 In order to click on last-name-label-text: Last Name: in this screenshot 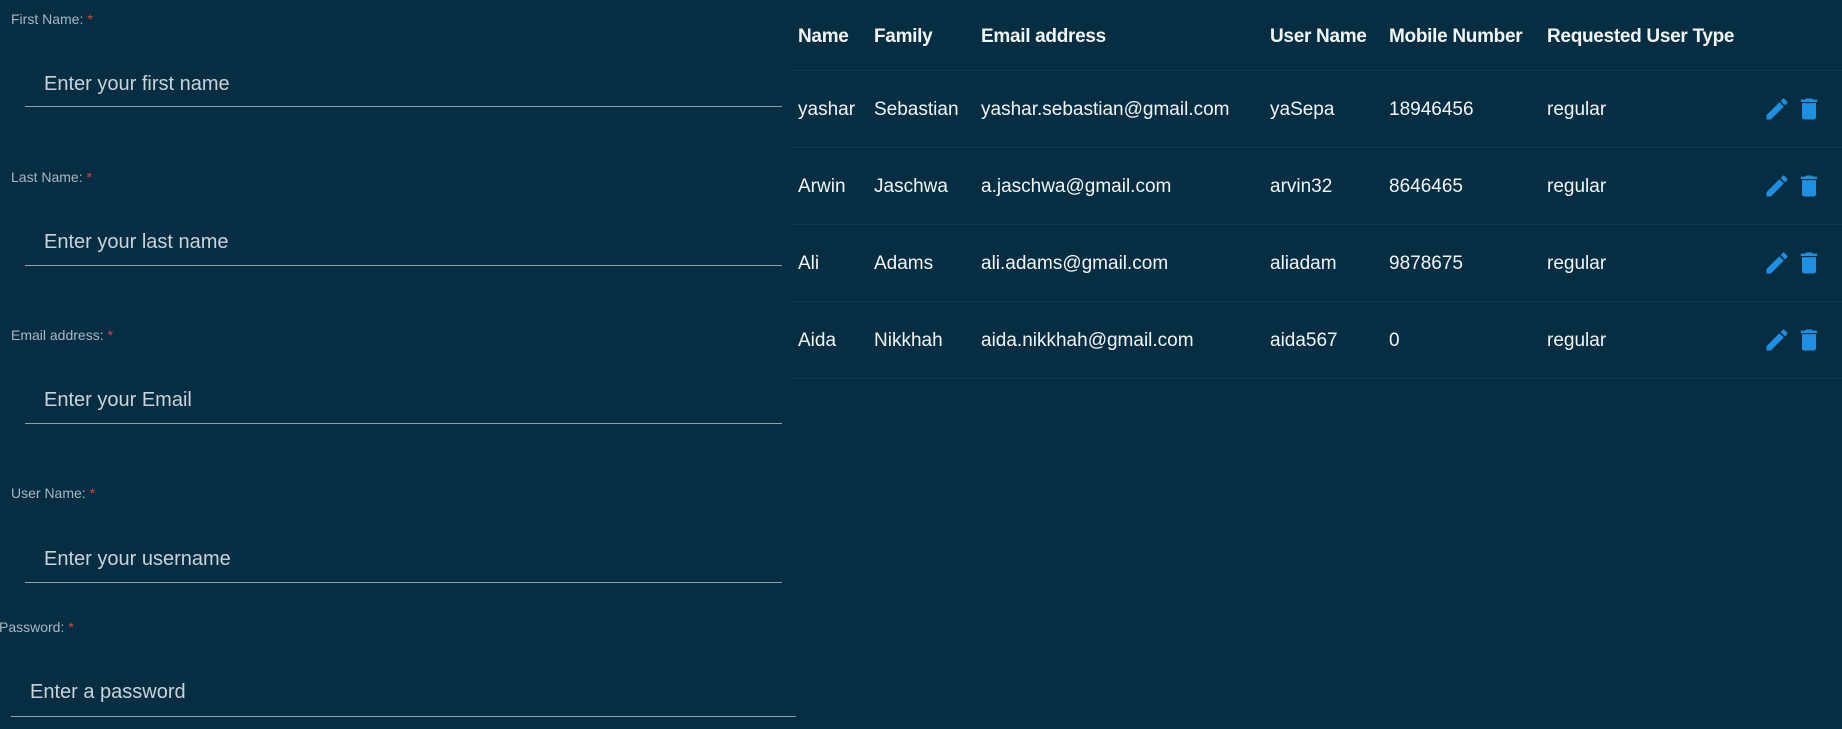, I will do `click(47, 177)`.